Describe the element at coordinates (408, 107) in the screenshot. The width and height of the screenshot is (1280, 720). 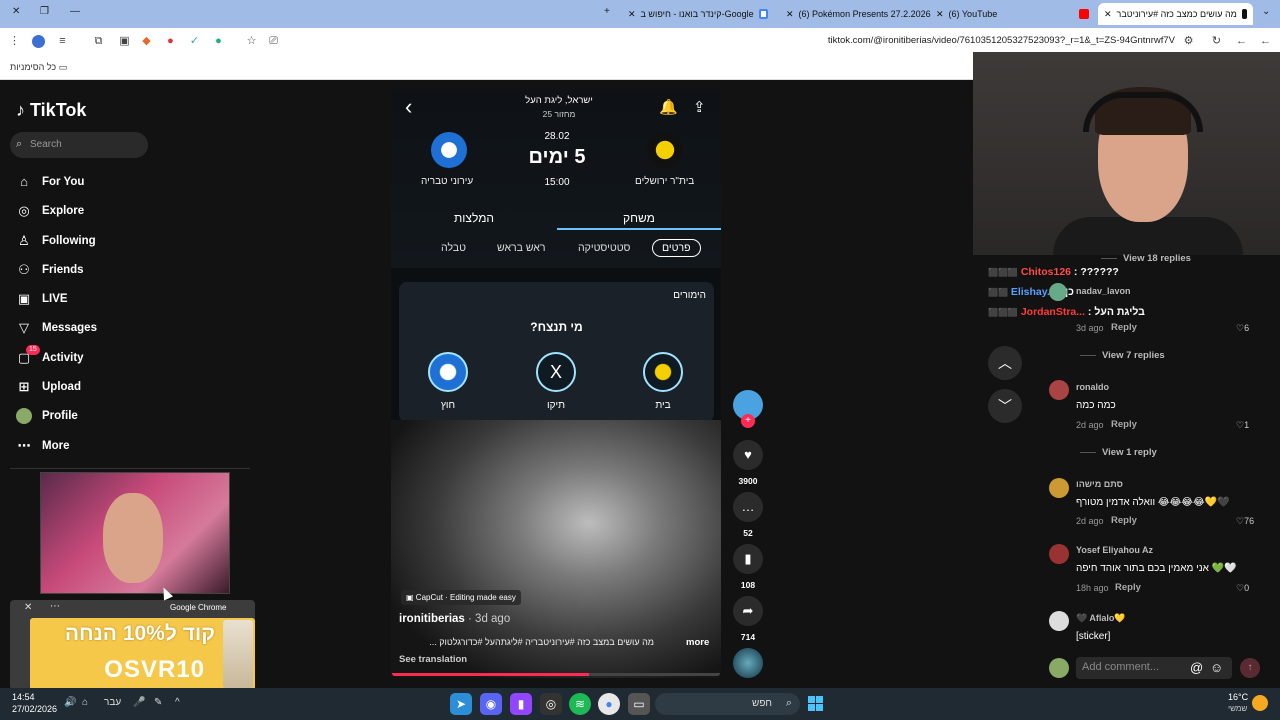
I see `chevron-left-icon: ‹` at that location.